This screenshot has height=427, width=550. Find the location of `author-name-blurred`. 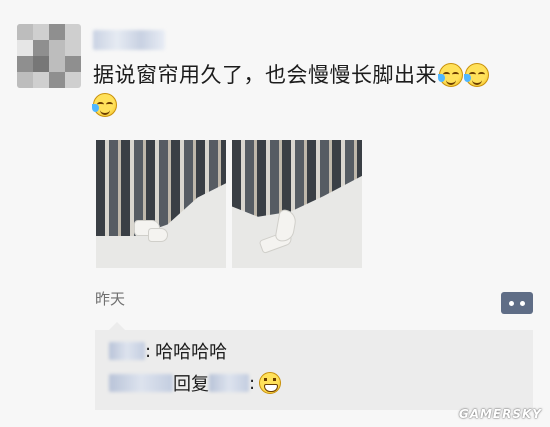

author-name-blurred is located at coordinates (129, 40).